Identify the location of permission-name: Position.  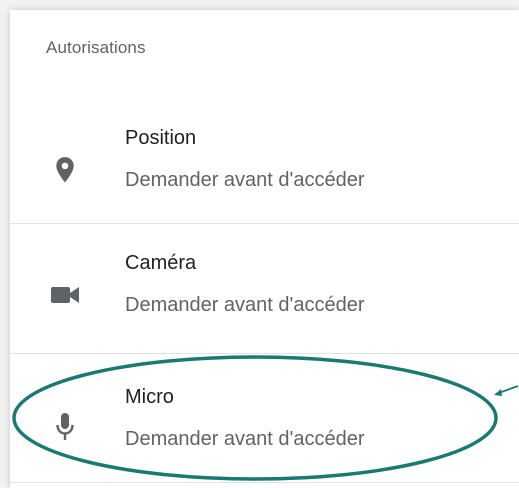
(161, 138).